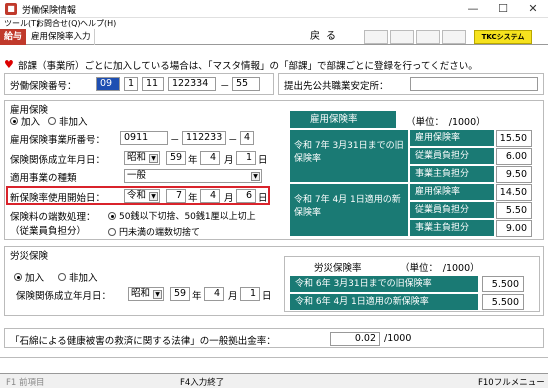 The height and width of the screenshot is (388, 548). What do you see at coordinates (153, 84) in the screenshot?
I see `labor-number-3: 11` at bounding box center [153, 84].